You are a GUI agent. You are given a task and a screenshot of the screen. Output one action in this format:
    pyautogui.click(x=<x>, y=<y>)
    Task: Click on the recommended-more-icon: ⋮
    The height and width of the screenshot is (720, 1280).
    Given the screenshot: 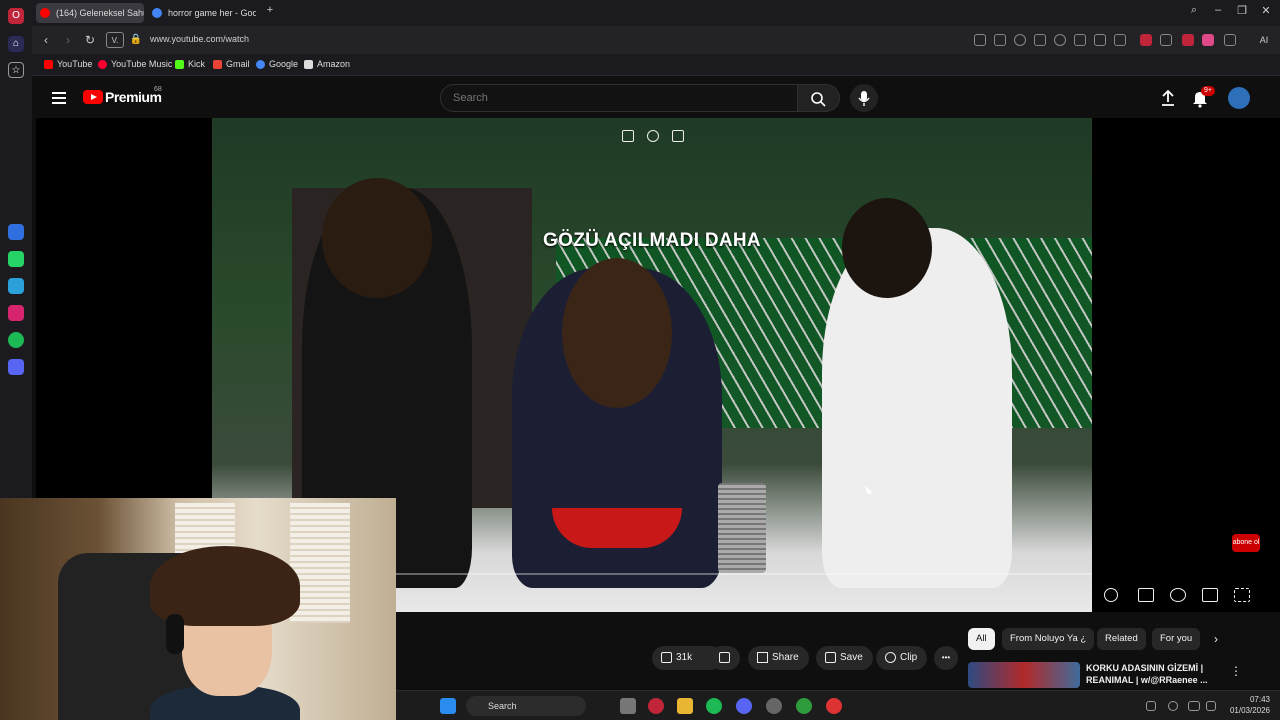 What is the action you would take?
    pyautogui.click(x=1236, y=671)
    